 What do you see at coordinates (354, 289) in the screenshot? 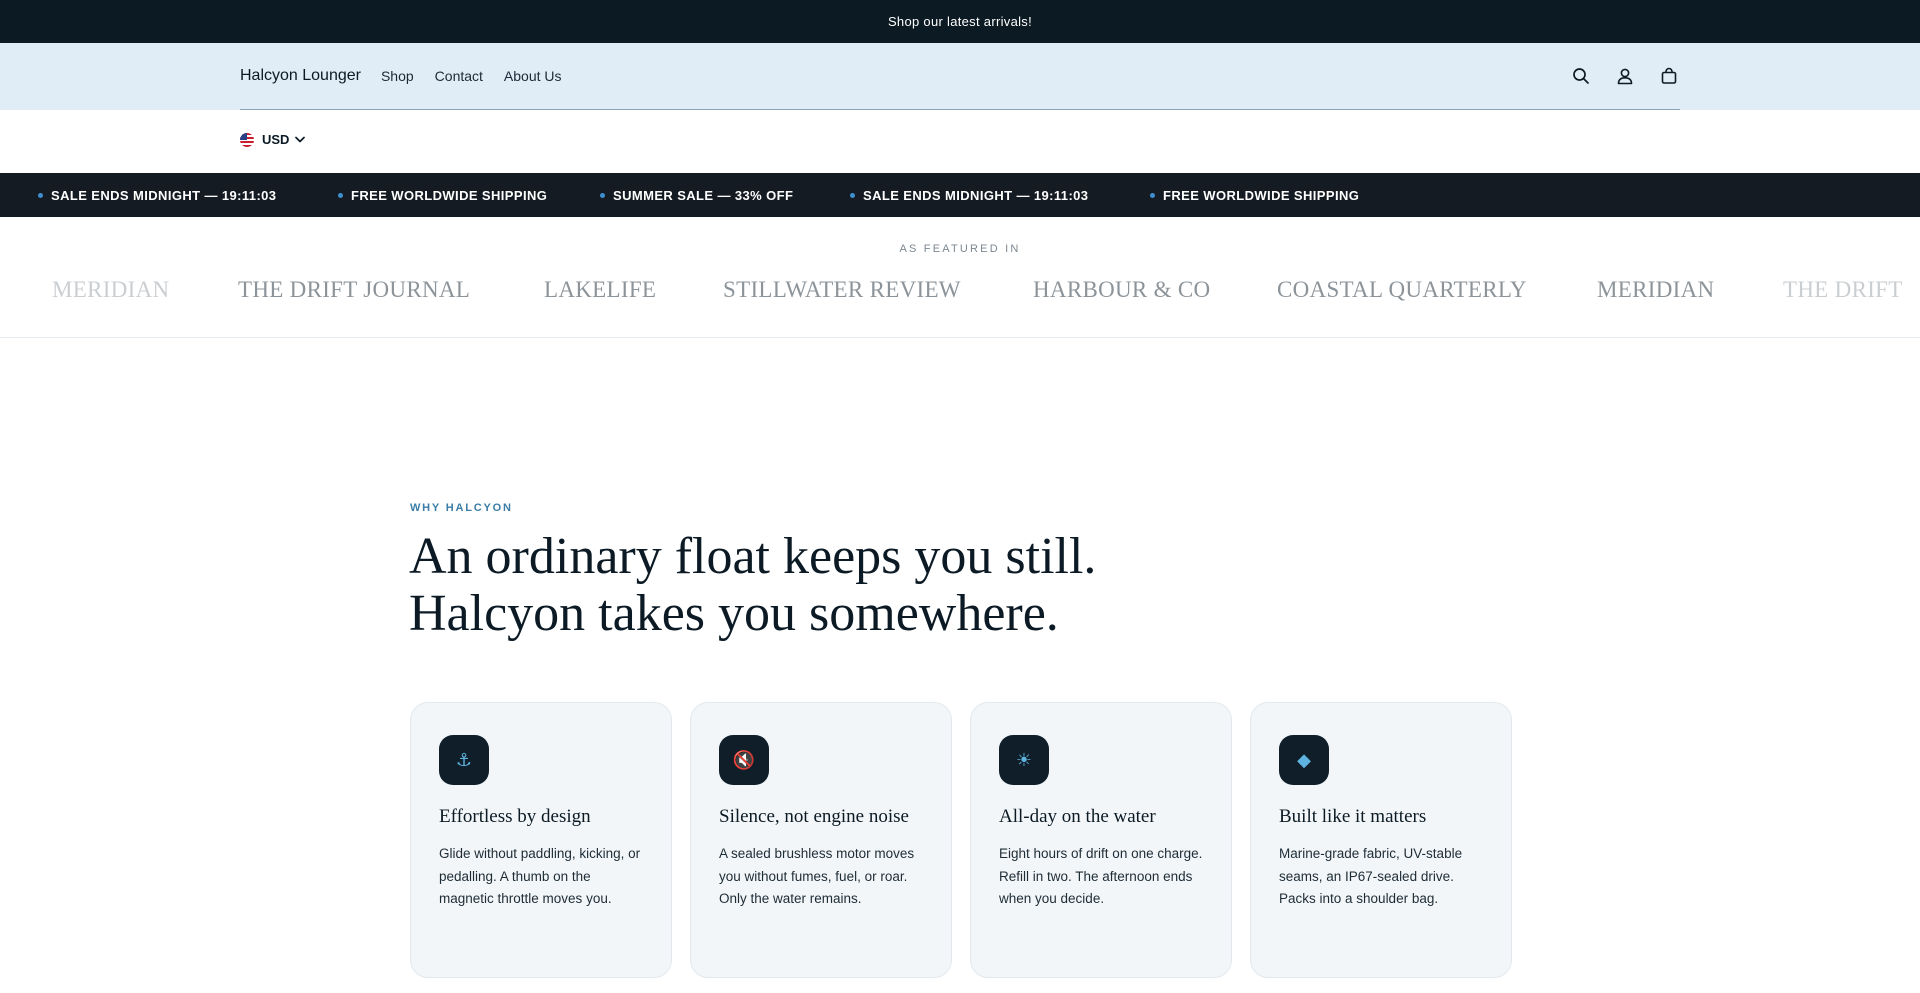
I see `press-logo-the-drift-journal: THE DRIFT JOURNAL` at bounding box center [354, 289].